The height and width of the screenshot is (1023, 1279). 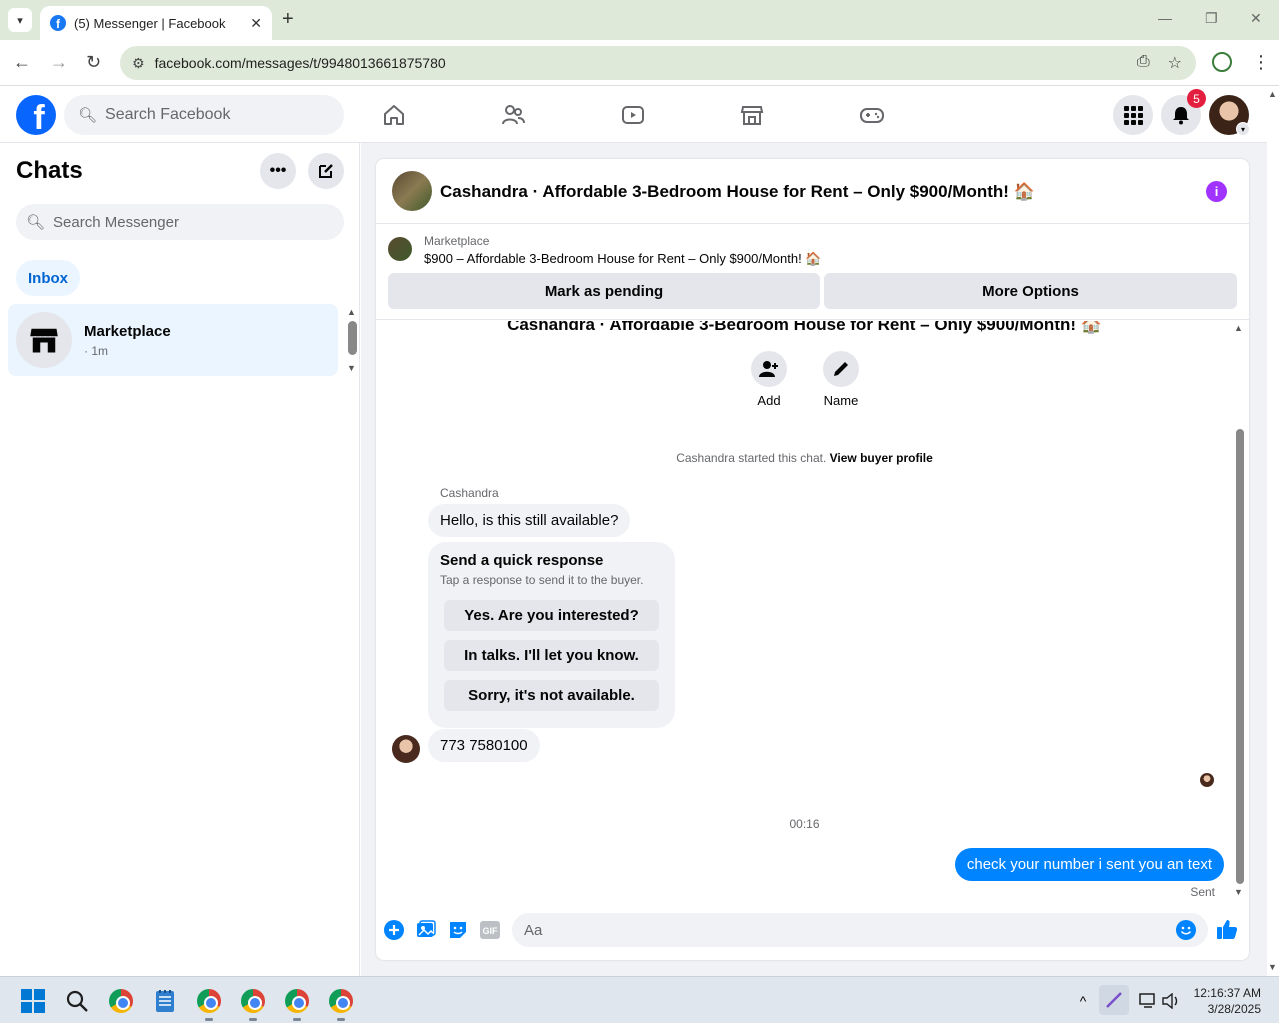 I want to click on name-action: Name, so click(x=841, y=379).